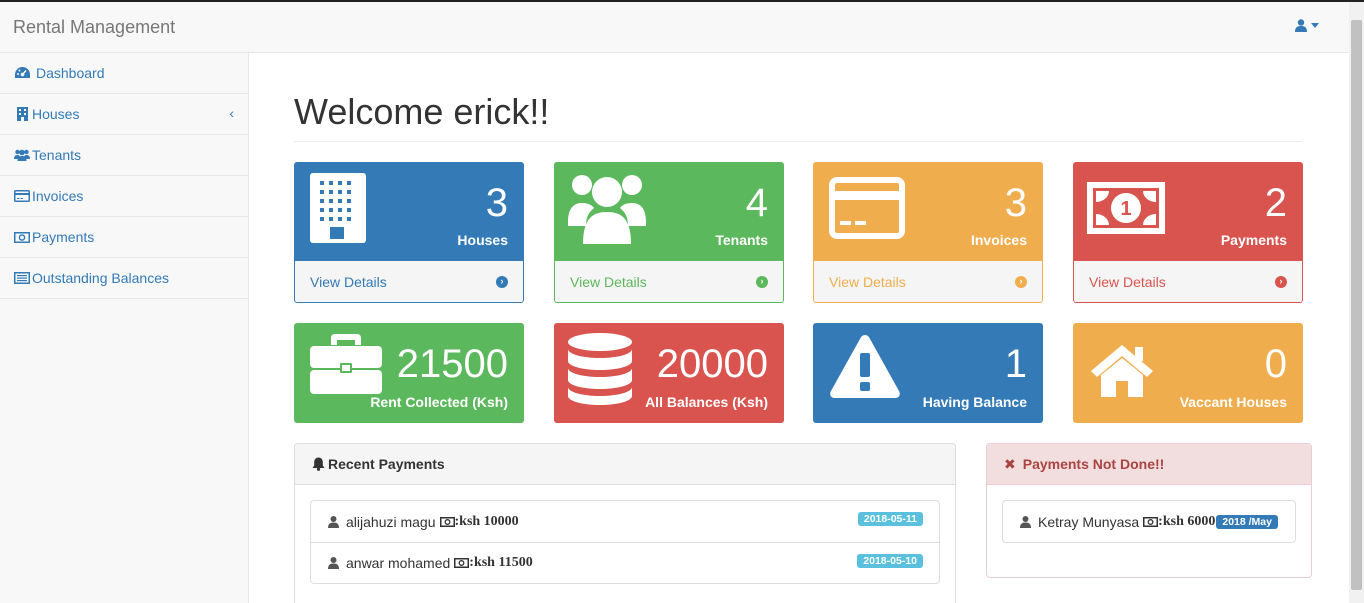 The height and width of the screenshot is (603, 1364). I want to click on having-balance-value: 1, so click(1015, 364).